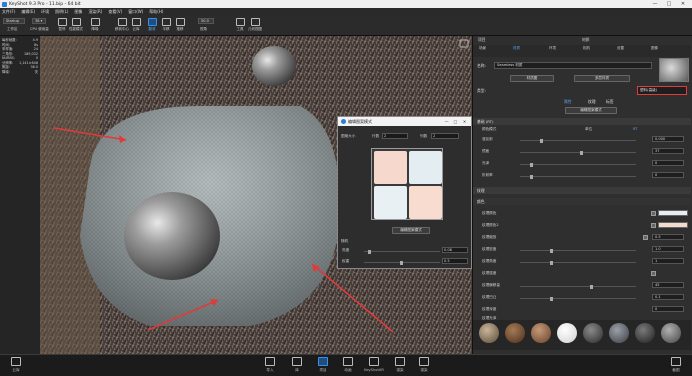 This screenshot has width=692, height=376. What do you see at coordinates (206, 21) in the screenshot?
I see `fov-input: 50.0` at bounding box center [206, 21].